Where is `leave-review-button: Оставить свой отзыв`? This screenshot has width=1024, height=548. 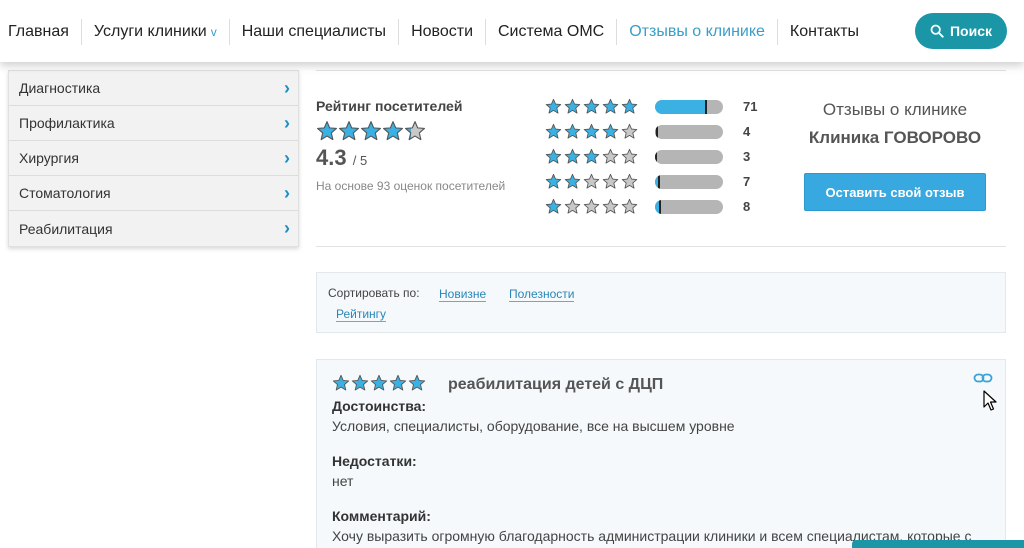
leave-review-button: Оставить свой отзыв is located at coordinates (895, 192).